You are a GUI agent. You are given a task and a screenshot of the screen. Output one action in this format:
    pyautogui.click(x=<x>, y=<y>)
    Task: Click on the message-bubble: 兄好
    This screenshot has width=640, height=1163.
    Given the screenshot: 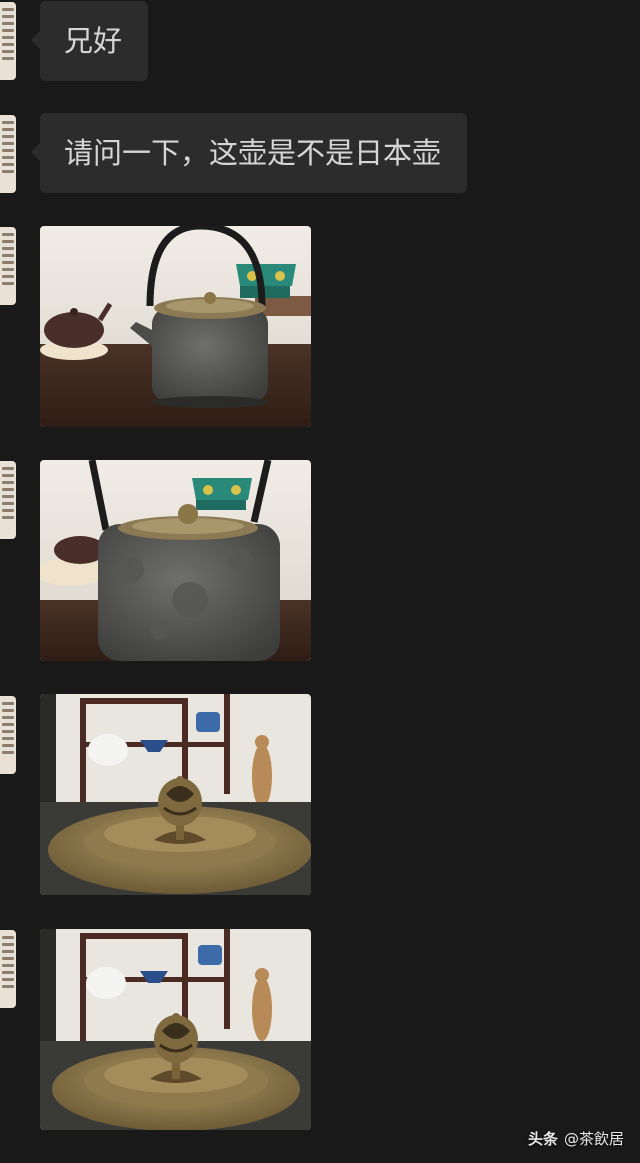 What is the action you would take?
    pyautogui.click(x=89, y=41)
    